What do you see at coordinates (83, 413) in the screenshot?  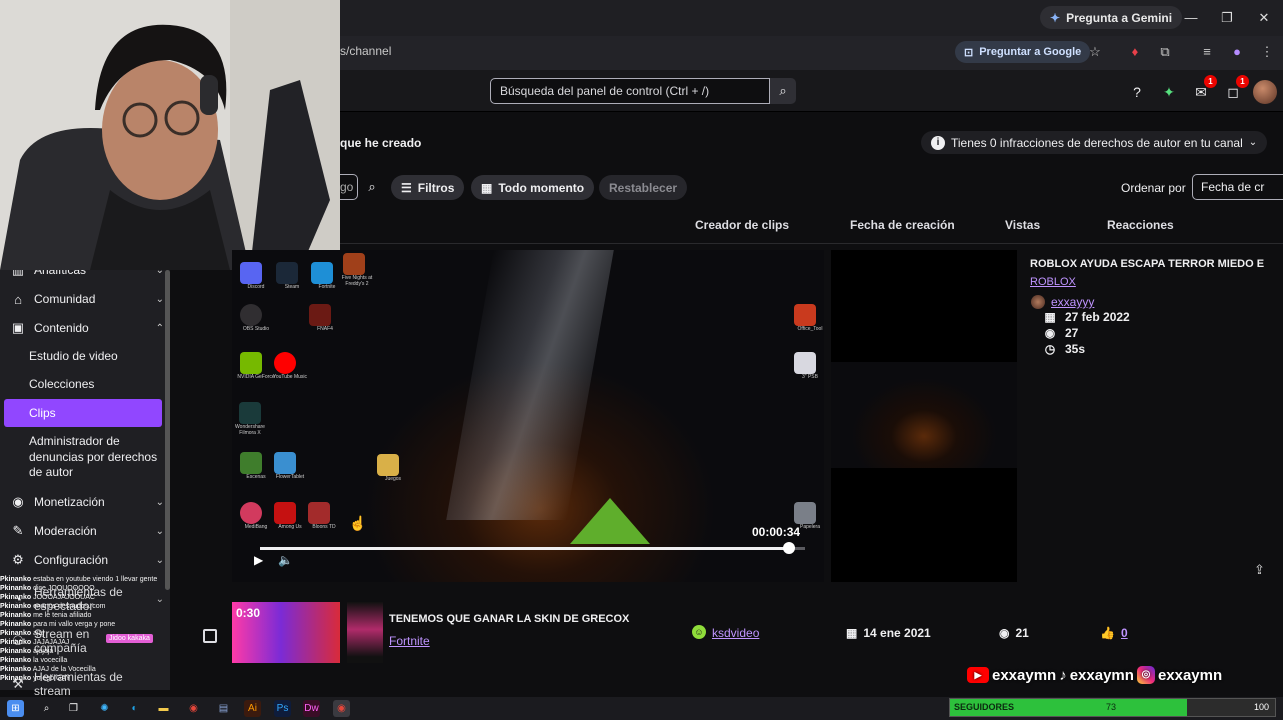 I see `sidebar-subitem-clips: Clips` at bounding box center [83, 413].